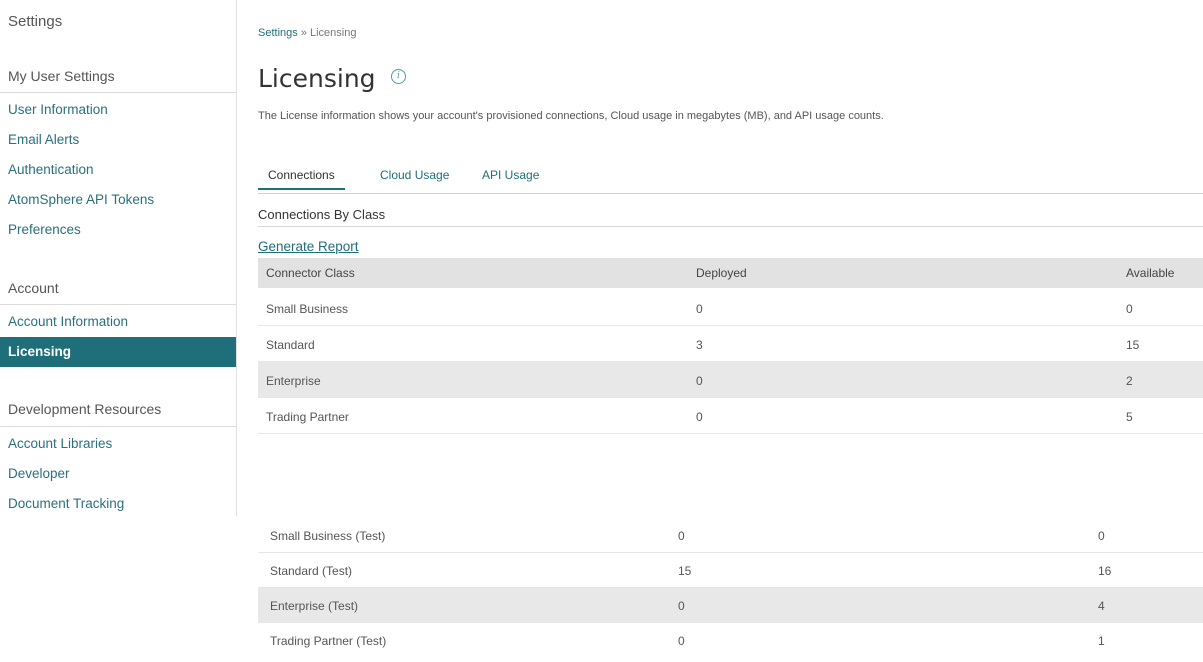  Describe the element at coordinates (68, 321) in the screenshot. I see `sidebar-item-account-information: Account Information` at that location.